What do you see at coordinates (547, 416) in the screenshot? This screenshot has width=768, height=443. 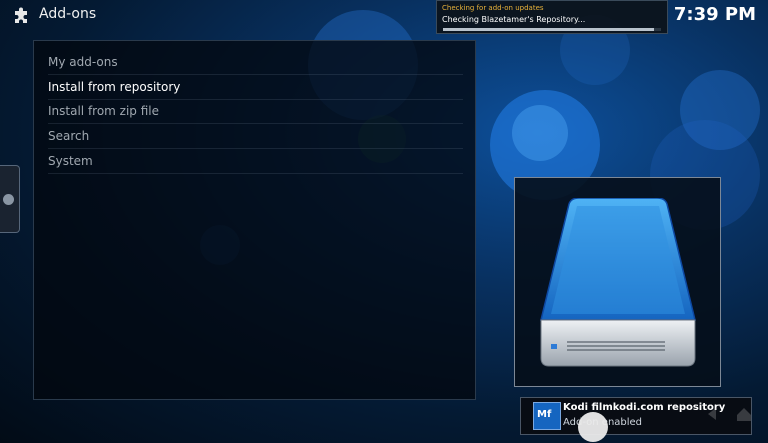 I see `repository-logo-icon: Mf` at bounding box center [547, 416].